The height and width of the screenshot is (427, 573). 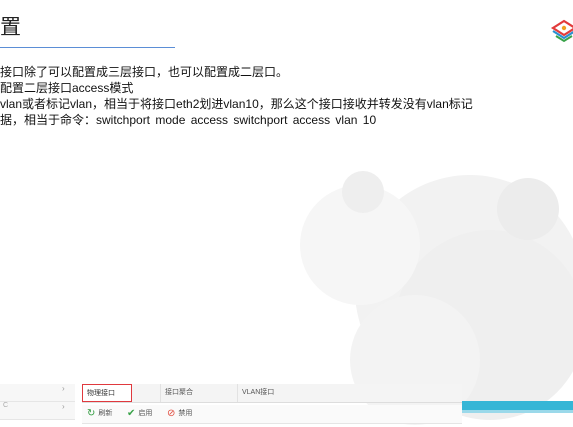 I want to click on disable-label: 禁用, so click(x=185, y=413).